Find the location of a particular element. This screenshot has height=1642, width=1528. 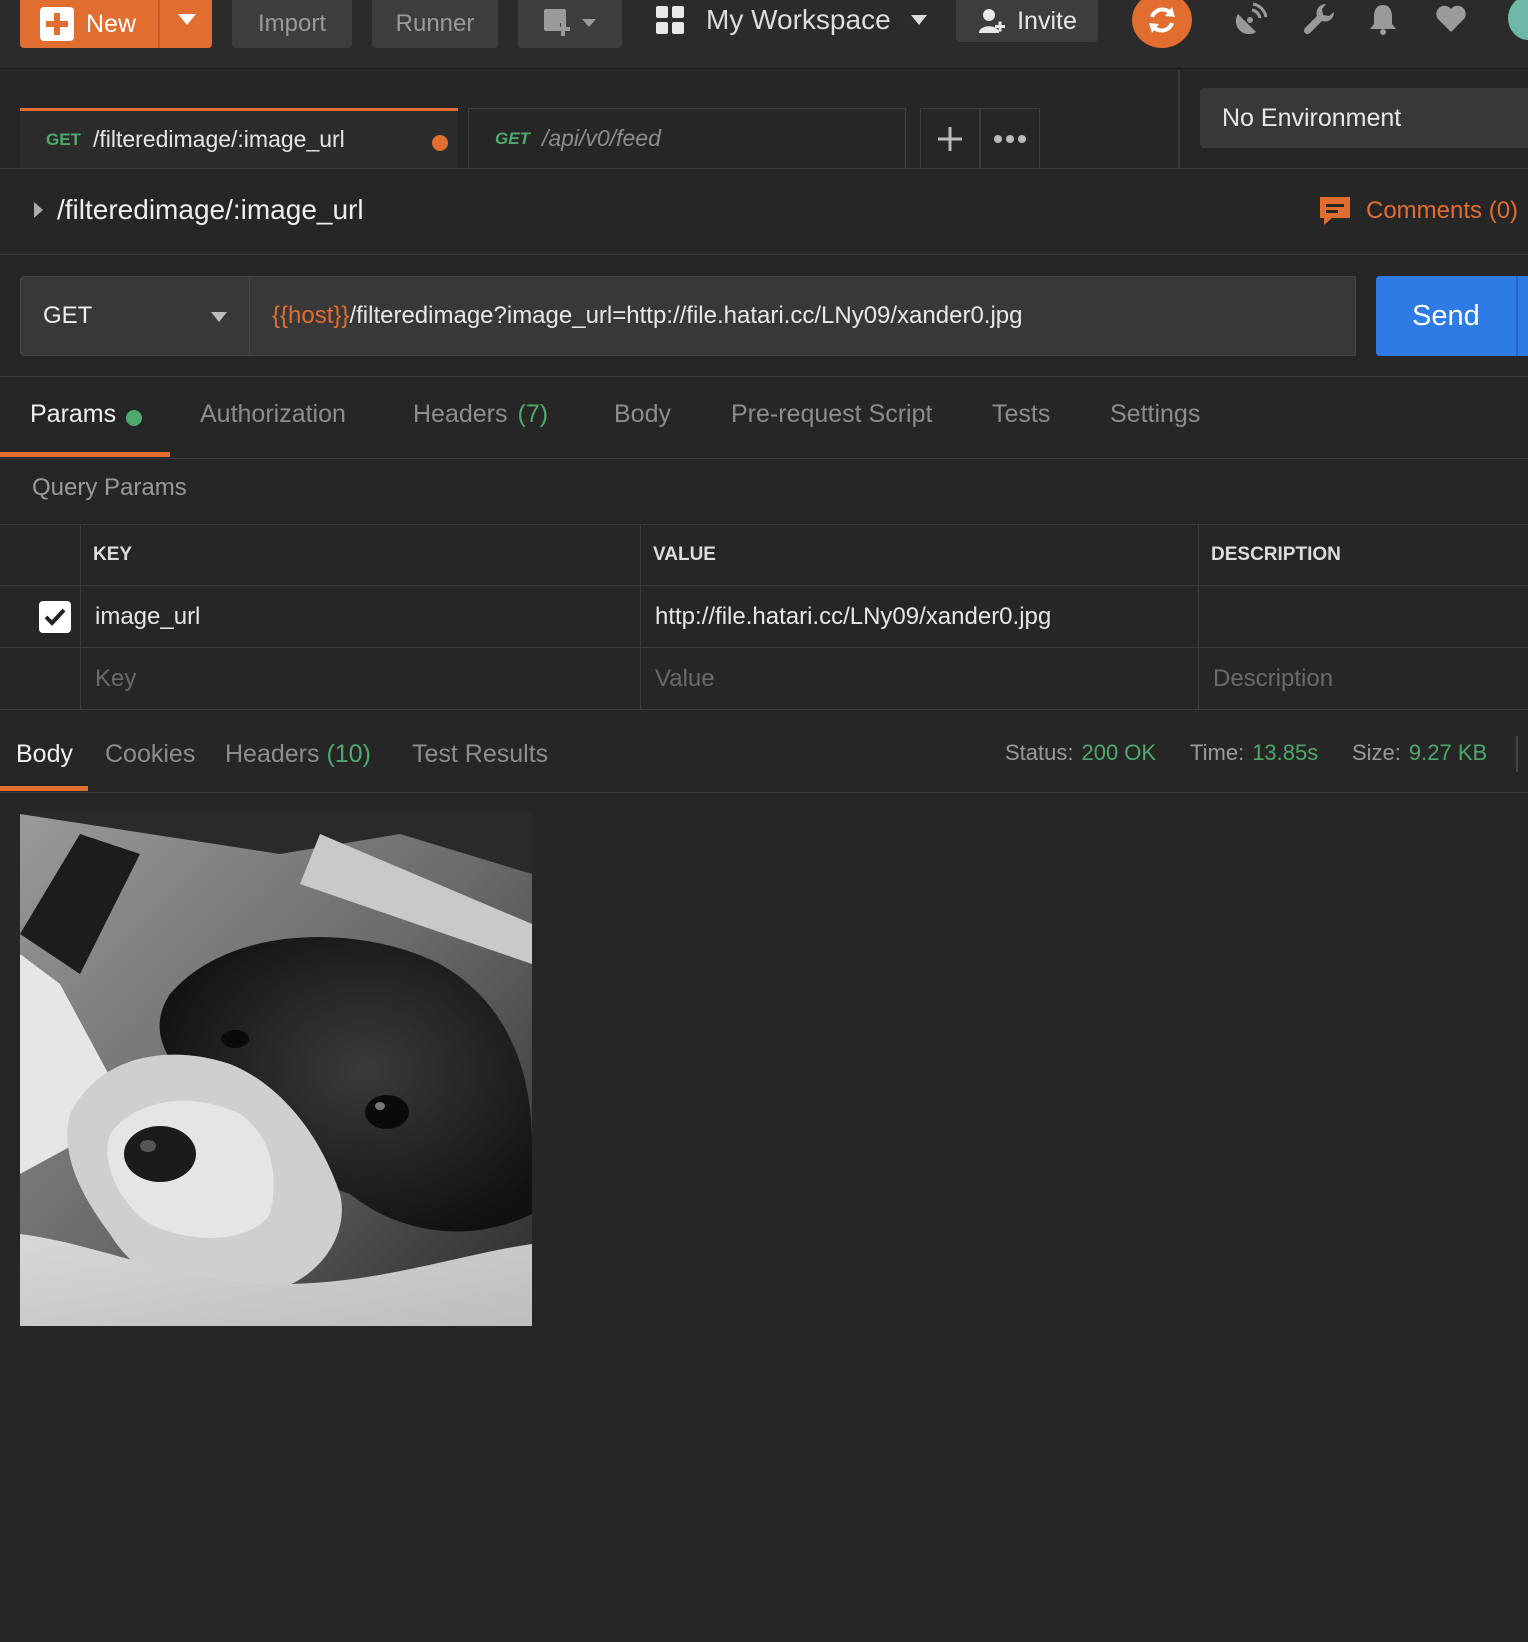

new-window-icon is located at coordinates (570, 24).